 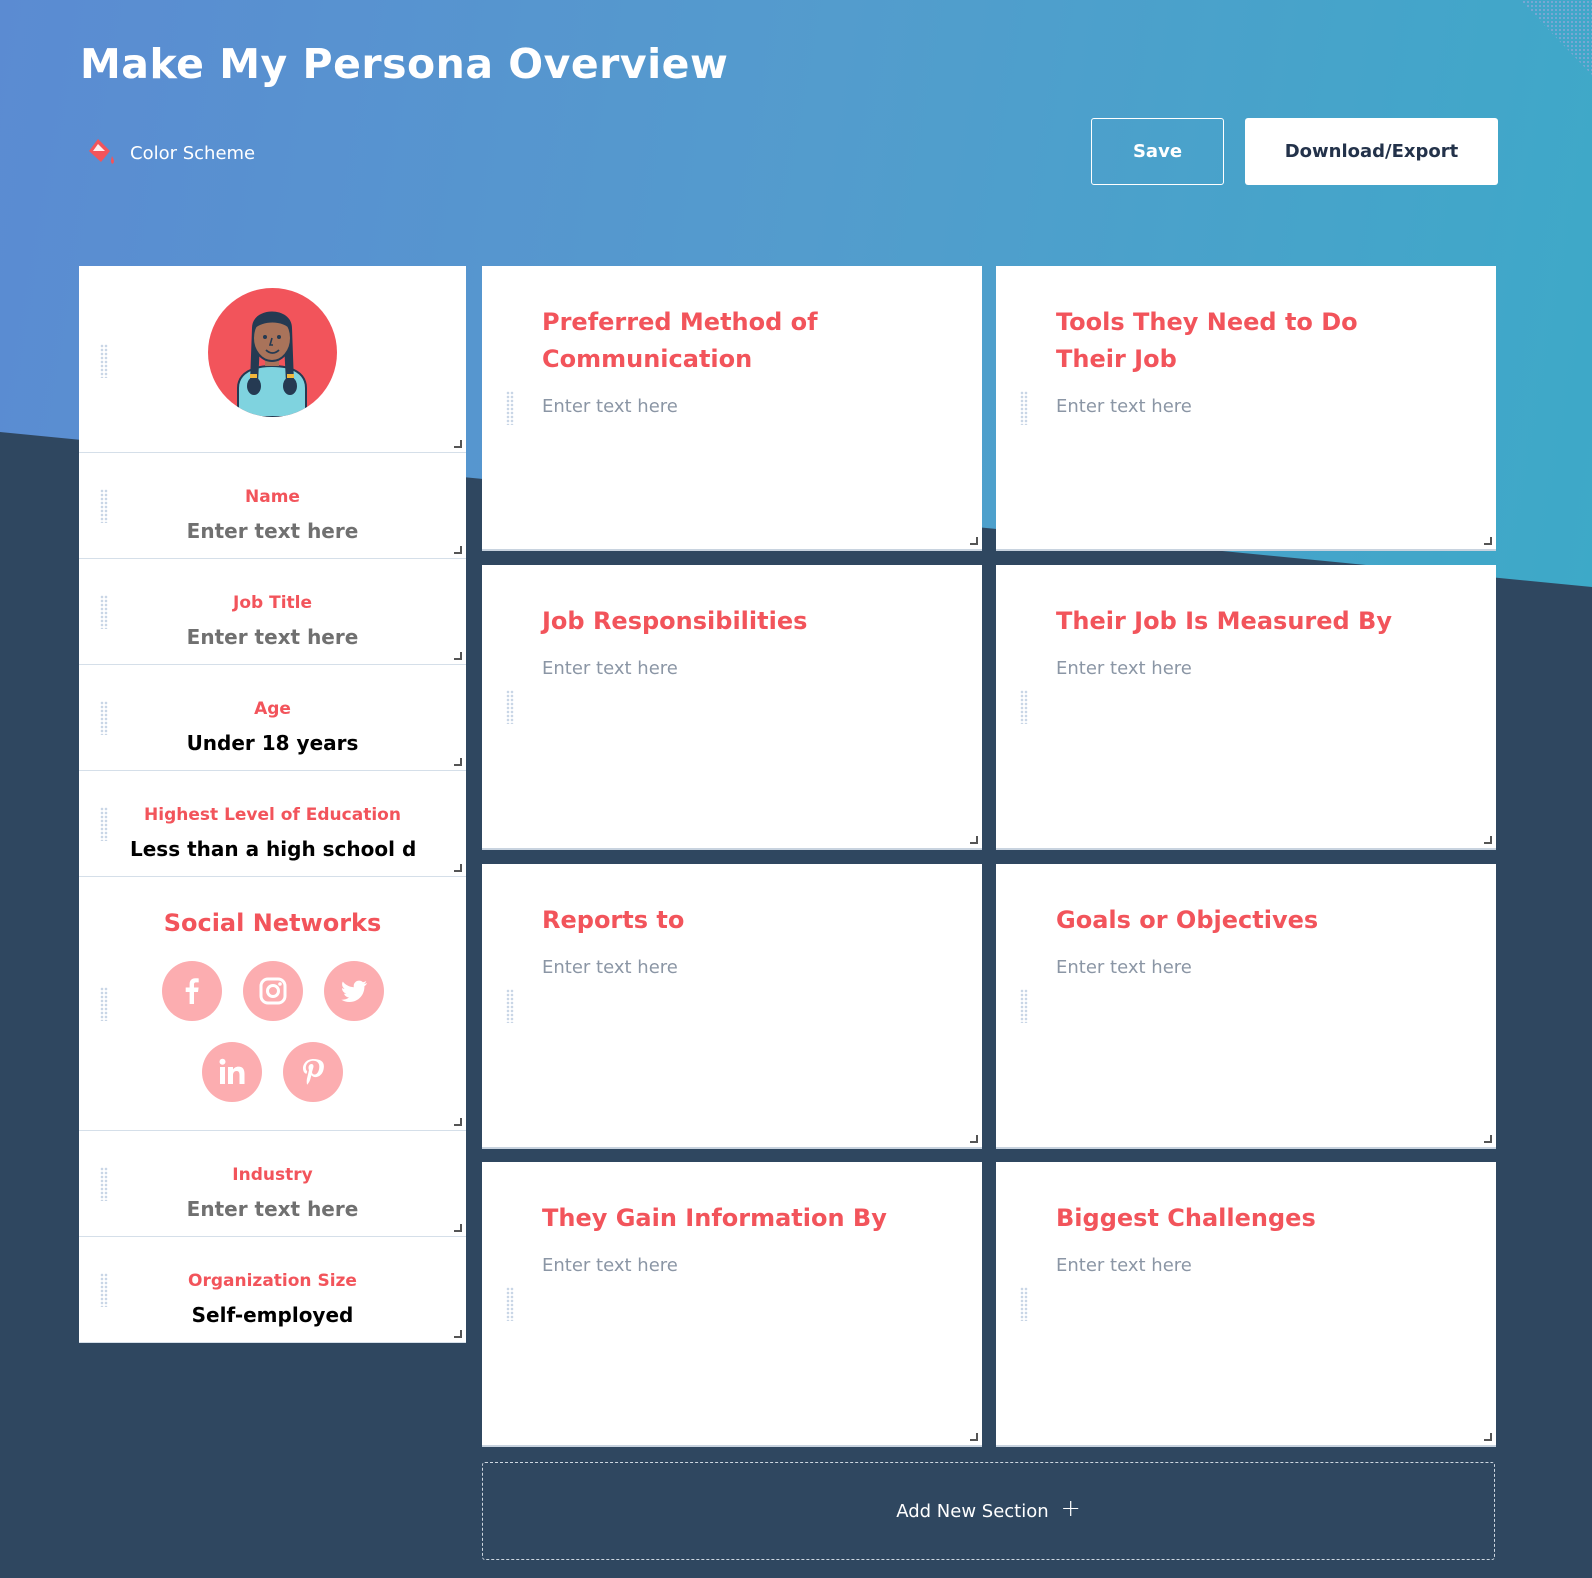 I want to click on section-card: Their Job Is Measured By Enter text here, so click(x=1246, y=707).